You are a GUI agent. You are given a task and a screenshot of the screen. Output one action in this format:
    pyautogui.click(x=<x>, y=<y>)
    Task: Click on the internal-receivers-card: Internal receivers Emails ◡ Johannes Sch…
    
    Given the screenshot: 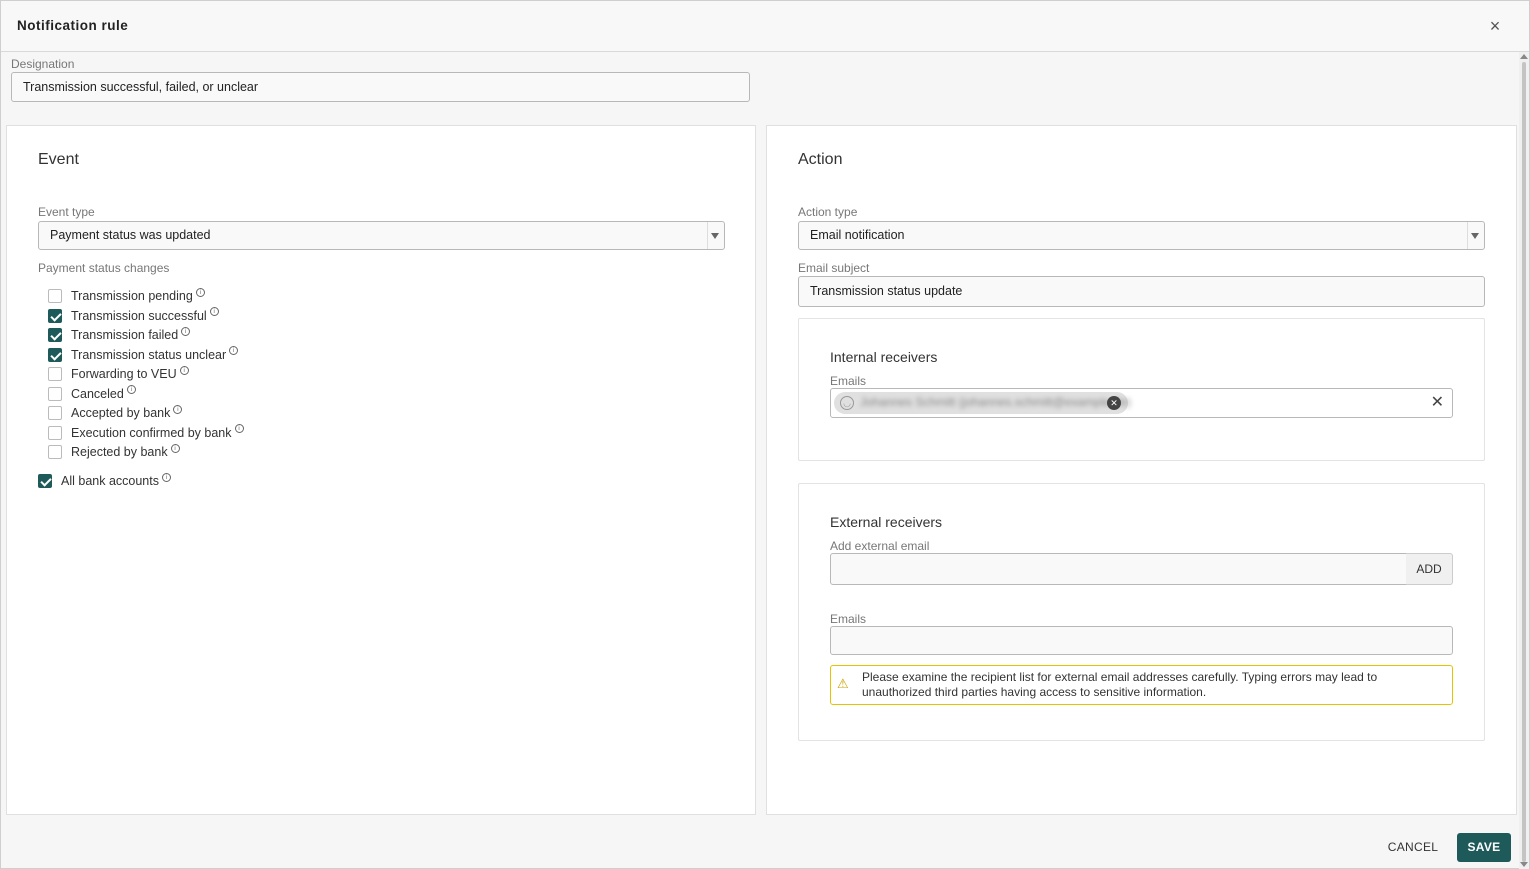 What is the action you would take?
    pyautogui.click(x=1141, y=389)
    